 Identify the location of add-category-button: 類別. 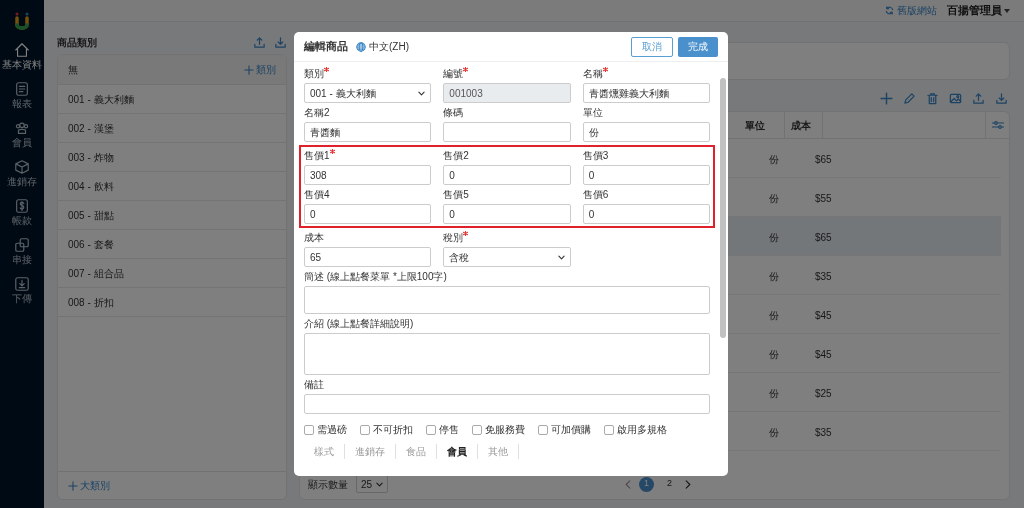
(260, 69).